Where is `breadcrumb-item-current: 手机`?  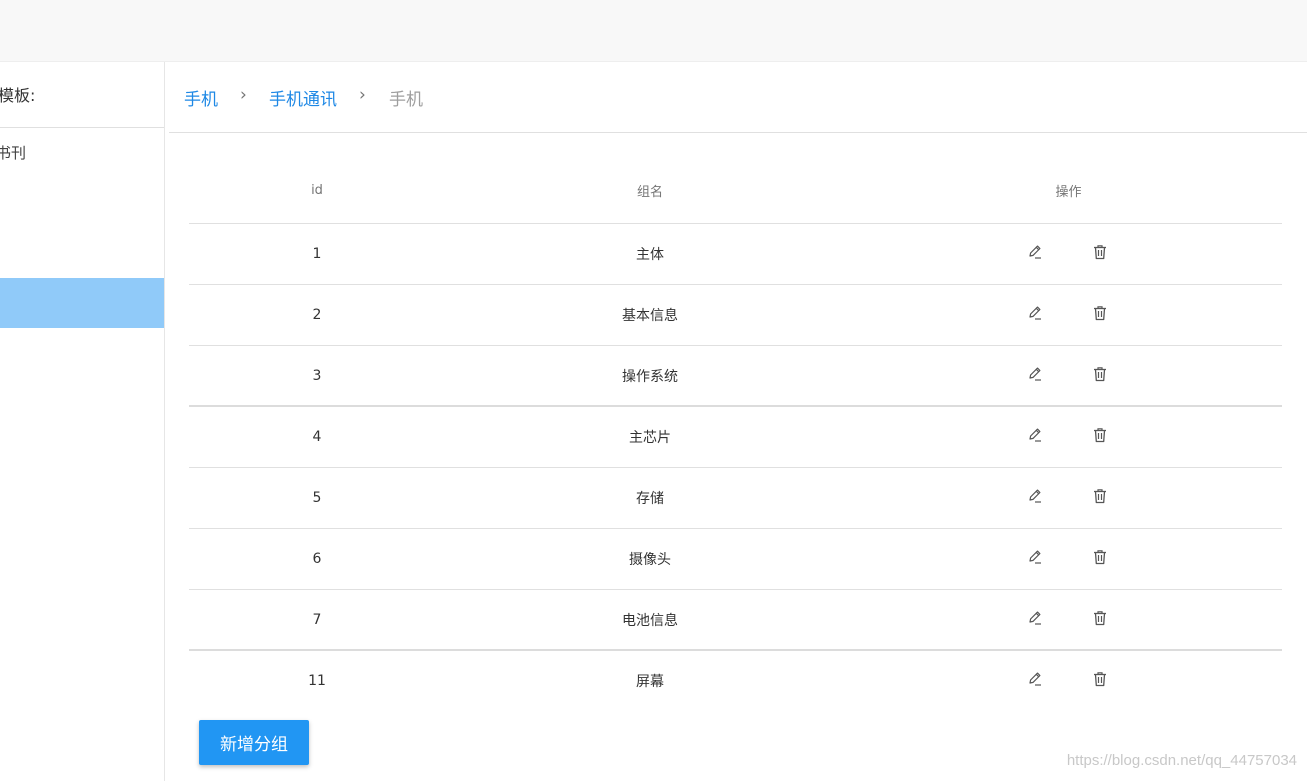 breadcrumb-item-current: 手机 is located at coordinates (406, 100).